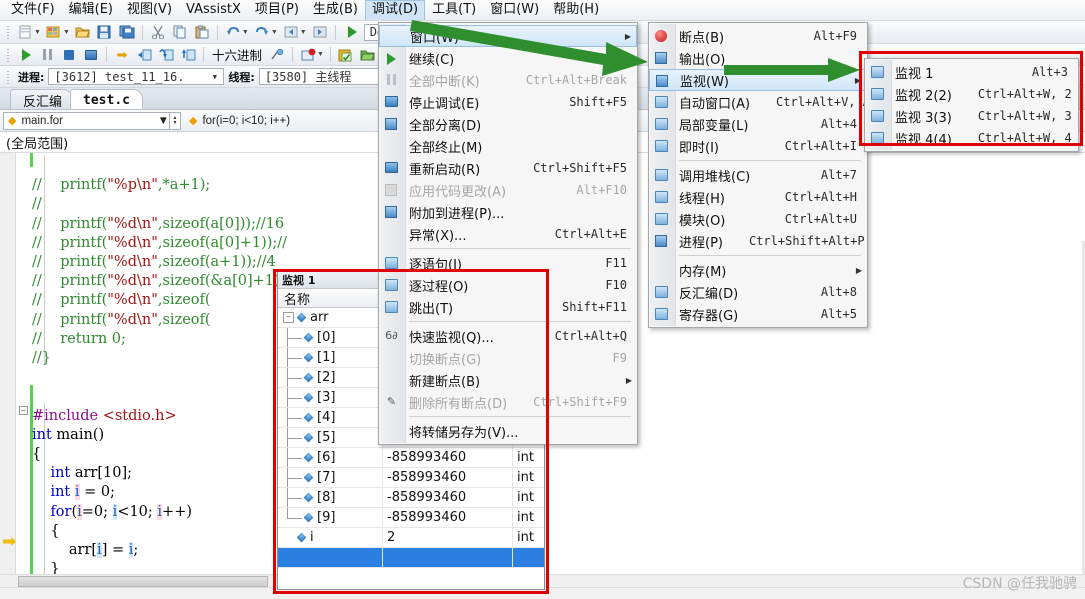 The height and width of the screenshot is (599, 1085). Describe the element at coordinates (202, 32) in the screenshot. I see `paste-icon` at that location.